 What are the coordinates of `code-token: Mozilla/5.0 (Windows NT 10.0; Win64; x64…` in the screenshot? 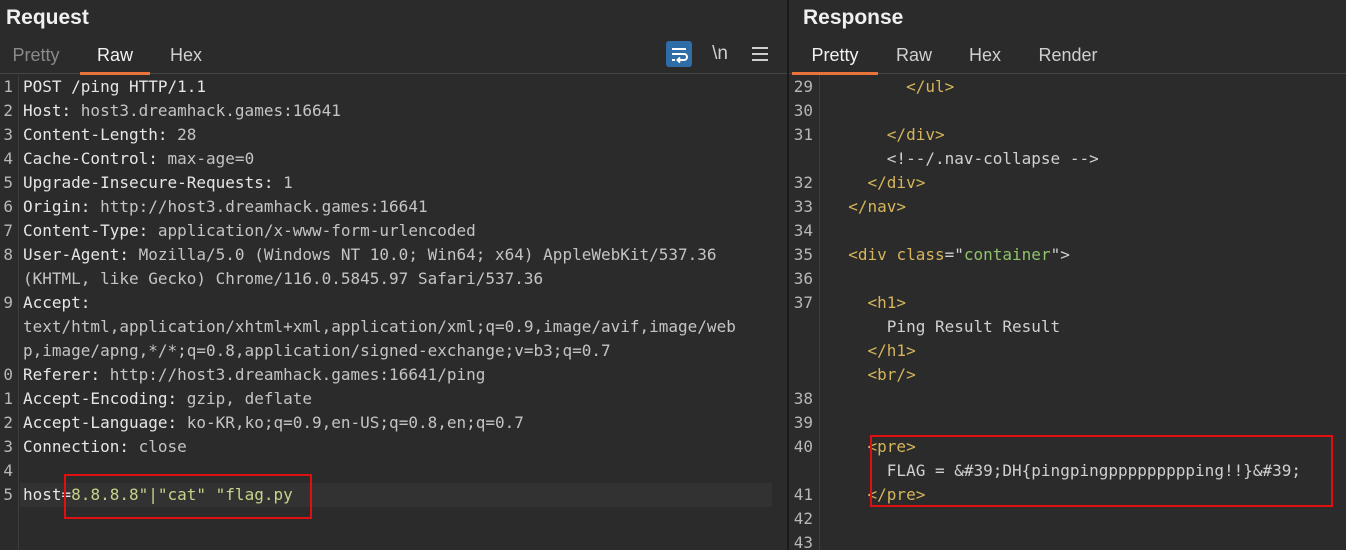 It's located at (427, 254).